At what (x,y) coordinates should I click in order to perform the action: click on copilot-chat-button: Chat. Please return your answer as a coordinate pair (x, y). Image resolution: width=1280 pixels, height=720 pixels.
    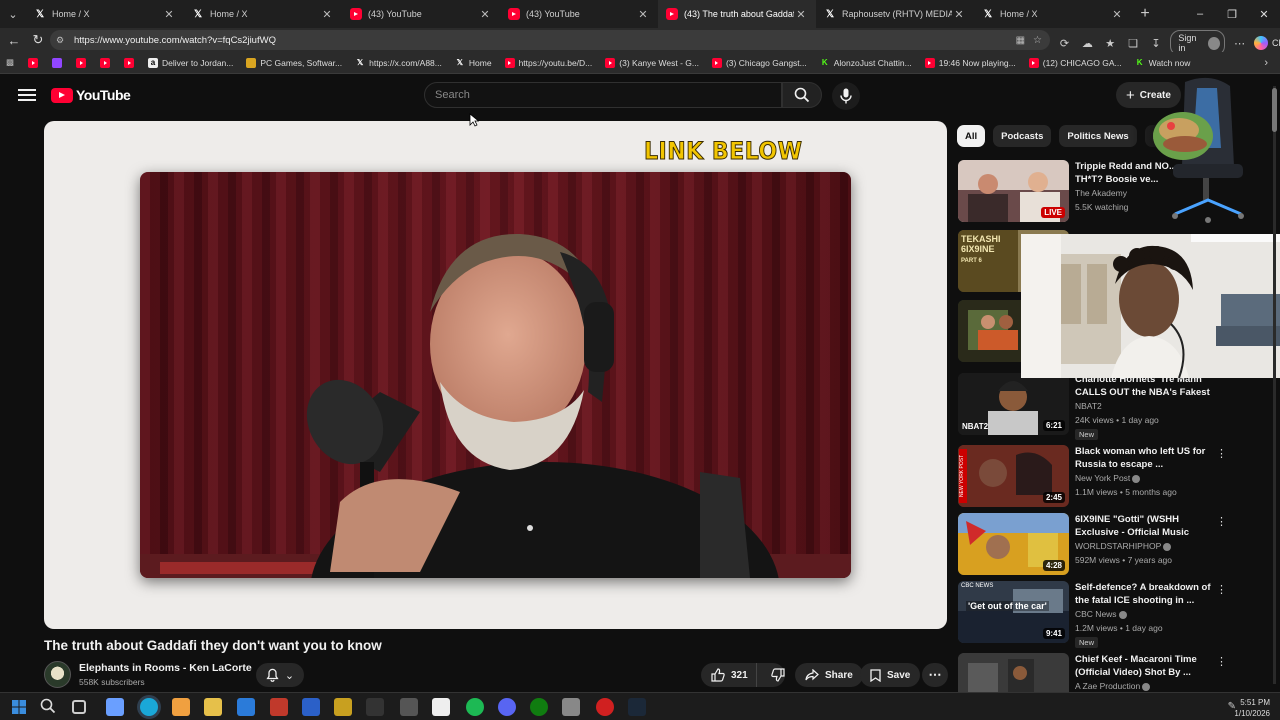
    Looking at the image, I should click on (1267, 43).